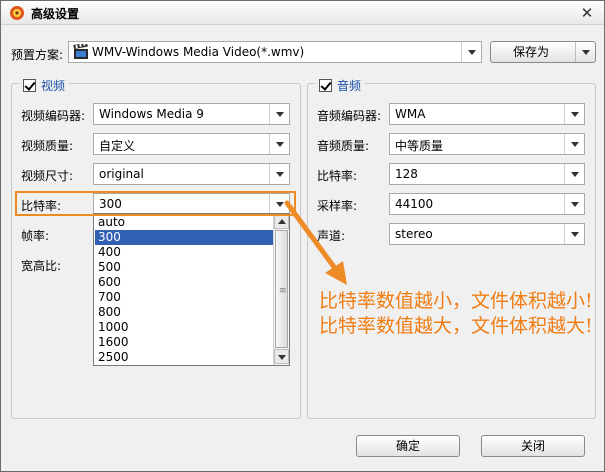  What do you see at coordinates (29, 85) in the screenshot?
I see `video-enable-checkbox` at bounding box center [29, 85].